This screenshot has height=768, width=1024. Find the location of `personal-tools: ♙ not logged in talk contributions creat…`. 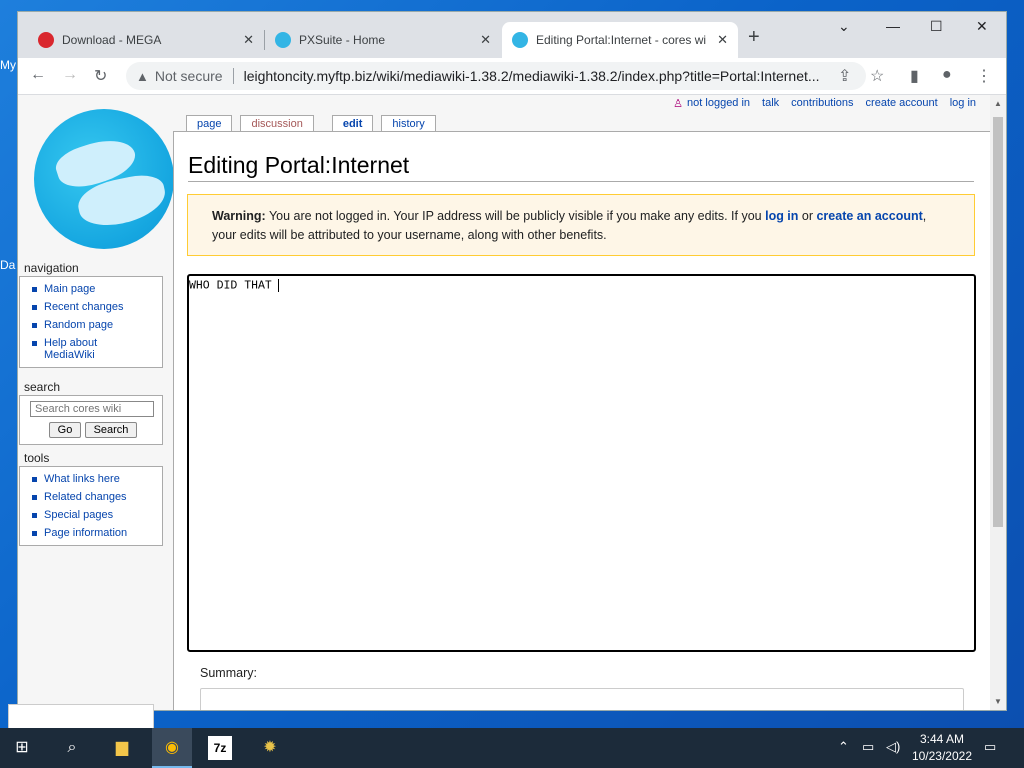

personal-tools: ♙ not logged in talk contributions creat… is located at coordinates (824, 103).